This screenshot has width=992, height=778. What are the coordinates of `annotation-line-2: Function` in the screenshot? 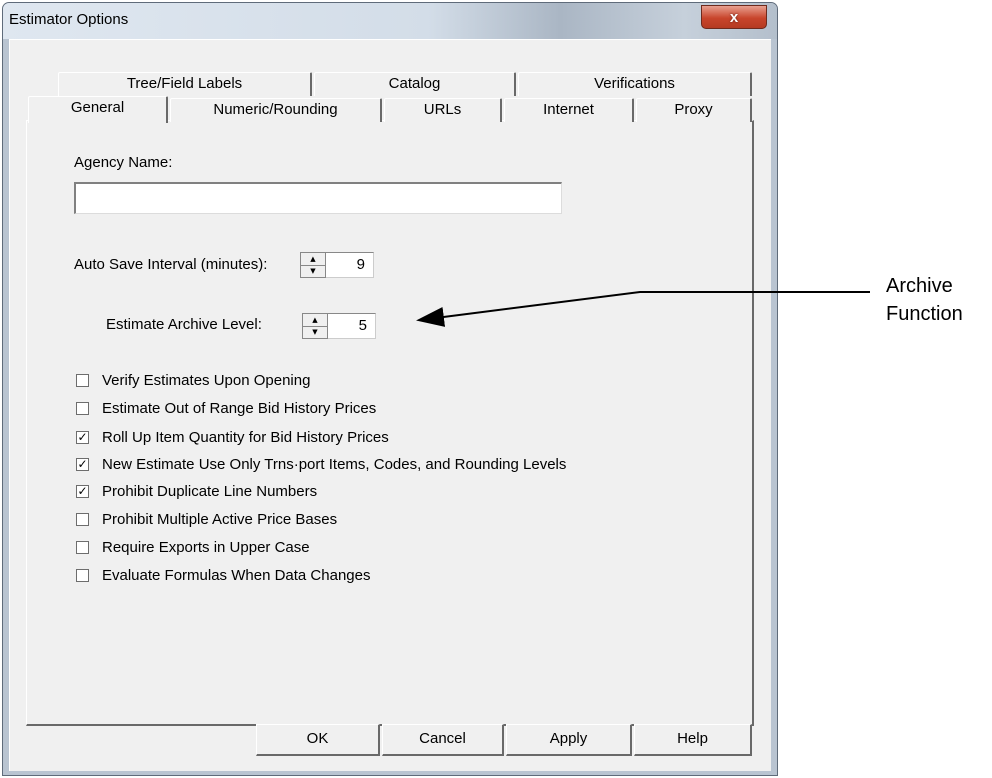 It's located at (924, 314).